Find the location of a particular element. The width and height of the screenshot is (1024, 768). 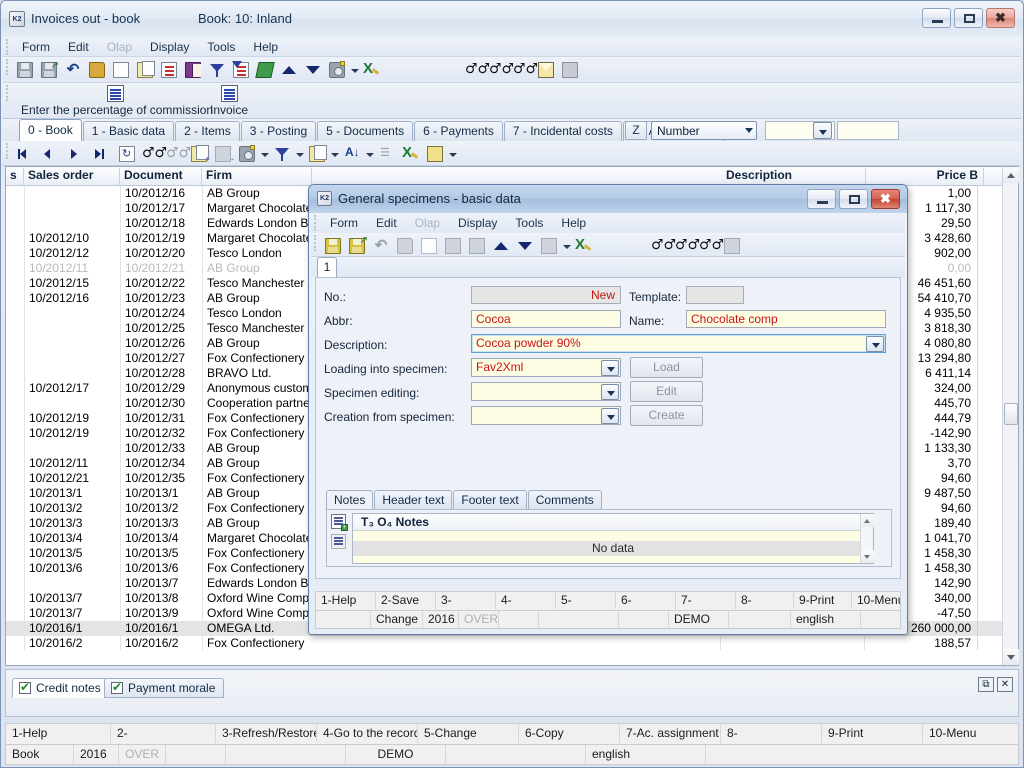

mail-icon is located at coordinates (546, 70).